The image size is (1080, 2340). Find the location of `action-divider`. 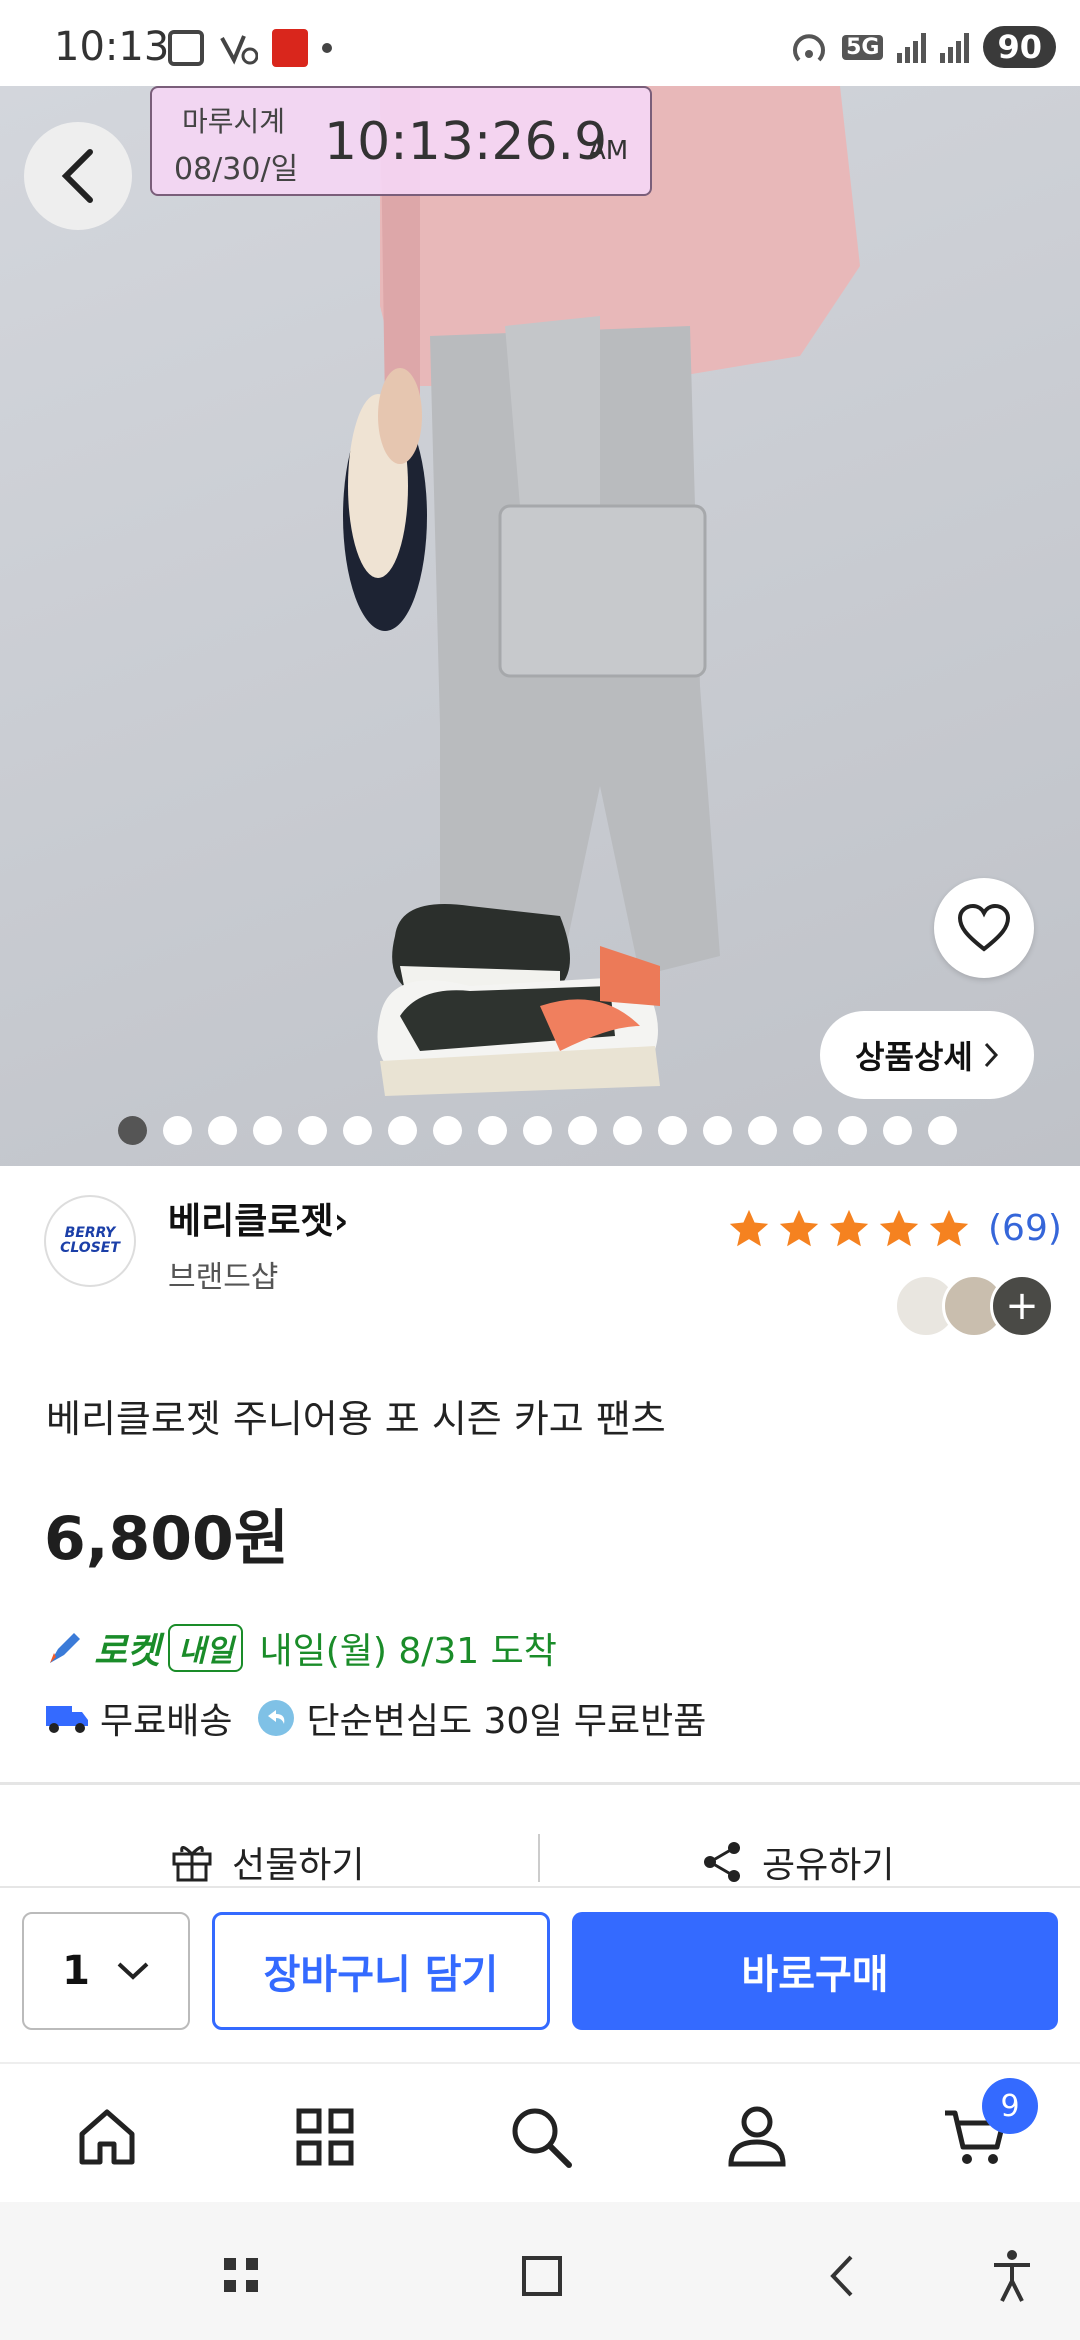

action-divider is located at coordinates (539, 1858).